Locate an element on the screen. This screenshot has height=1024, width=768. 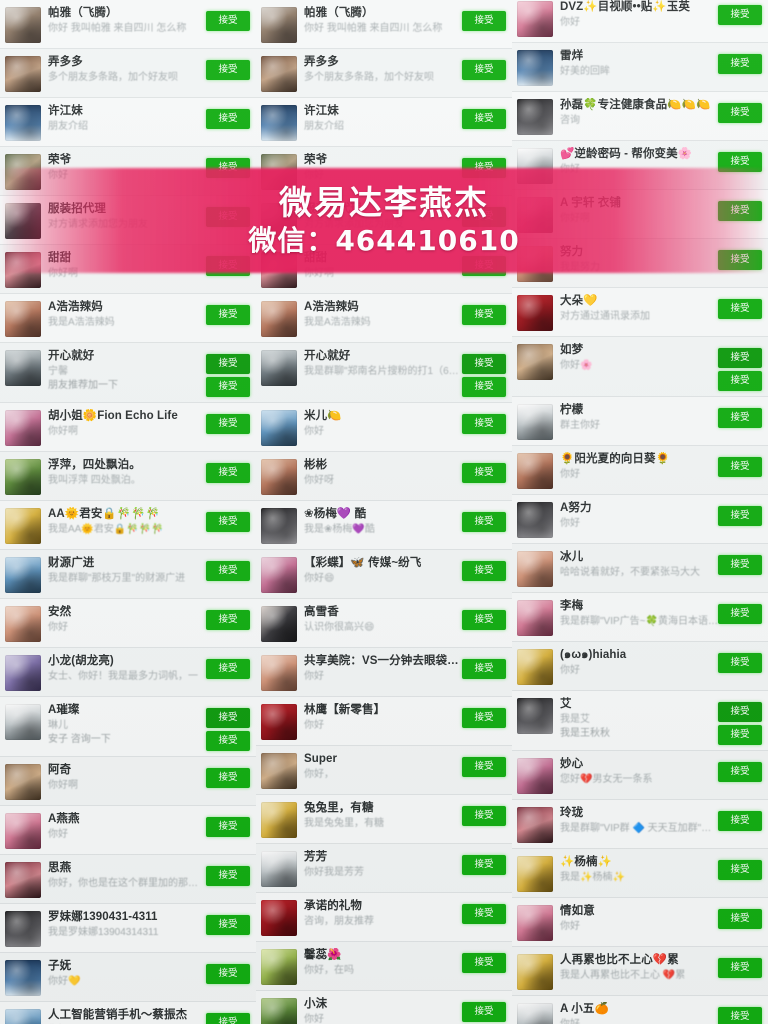
friend-request-row: 李梅 我是群聊"VIP广告~🍀黄海日本语… 接受 is located at coordinates (640, 617).